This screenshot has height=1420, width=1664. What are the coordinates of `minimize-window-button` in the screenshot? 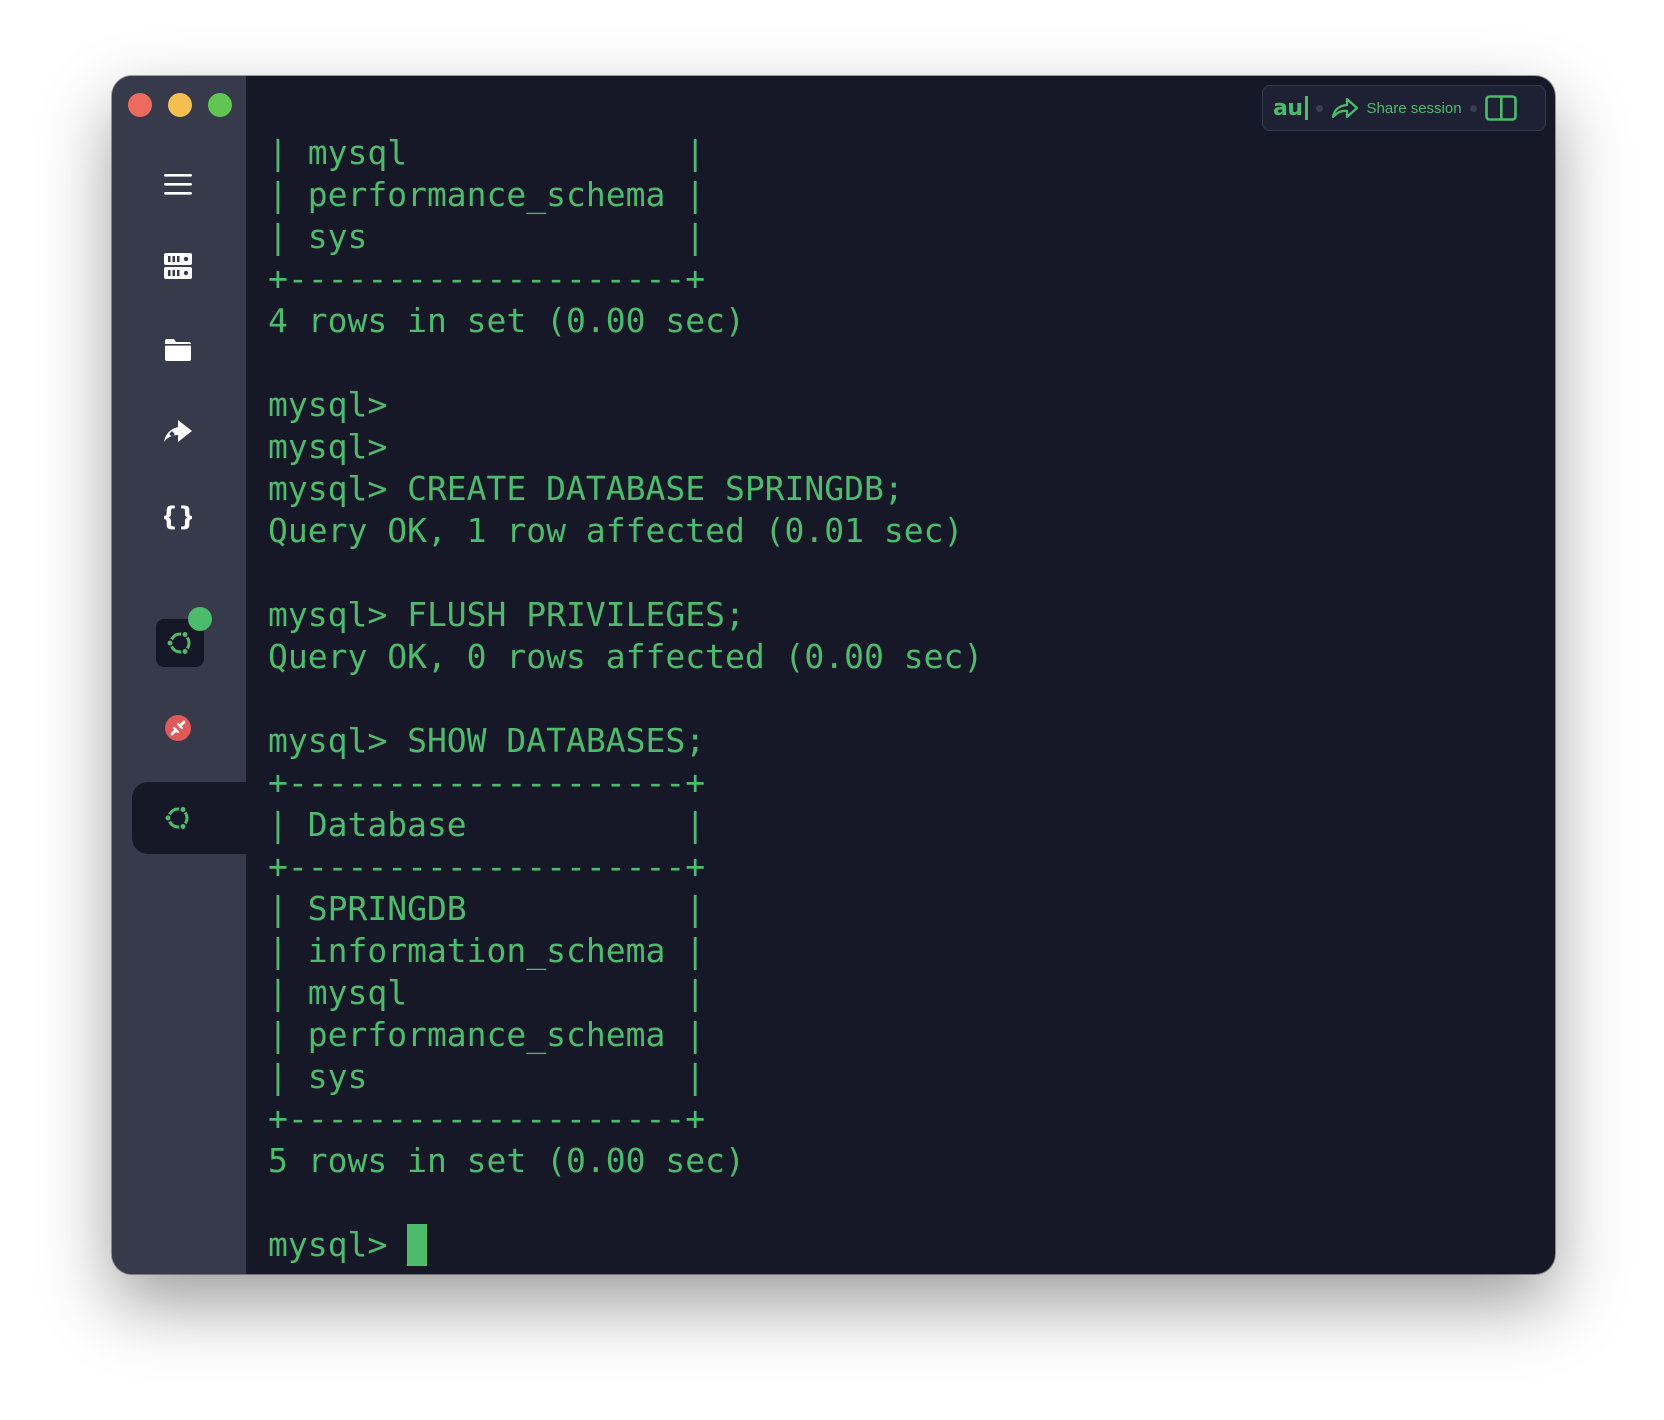 It's located at (180, 105).